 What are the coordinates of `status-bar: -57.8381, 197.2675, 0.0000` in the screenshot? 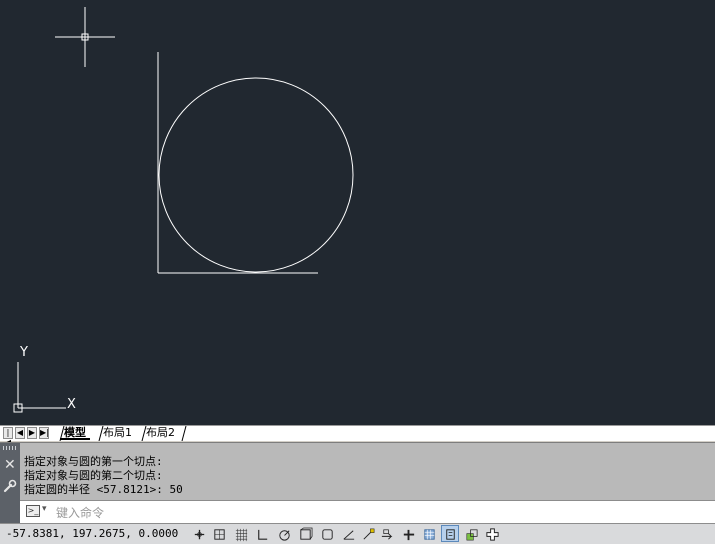 It's located at (357, 533).